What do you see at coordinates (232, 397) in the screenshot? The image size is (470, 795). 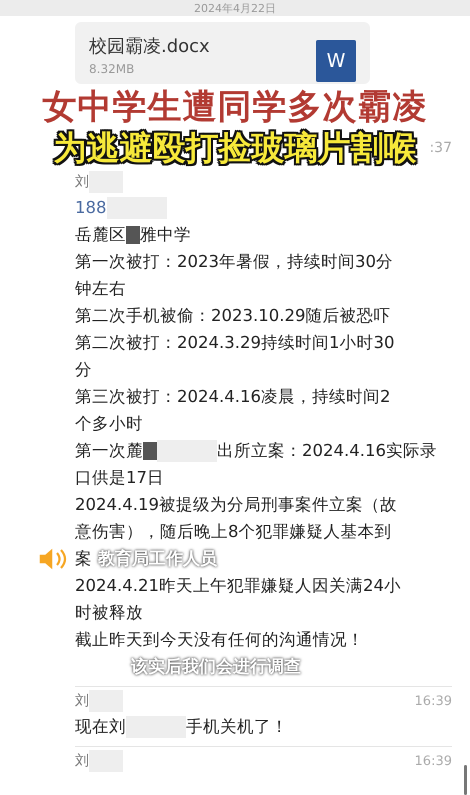 I see `message-text: 第三次被打：2024.4.16凌晨，持续时间2` at bounding box center [232, 397].